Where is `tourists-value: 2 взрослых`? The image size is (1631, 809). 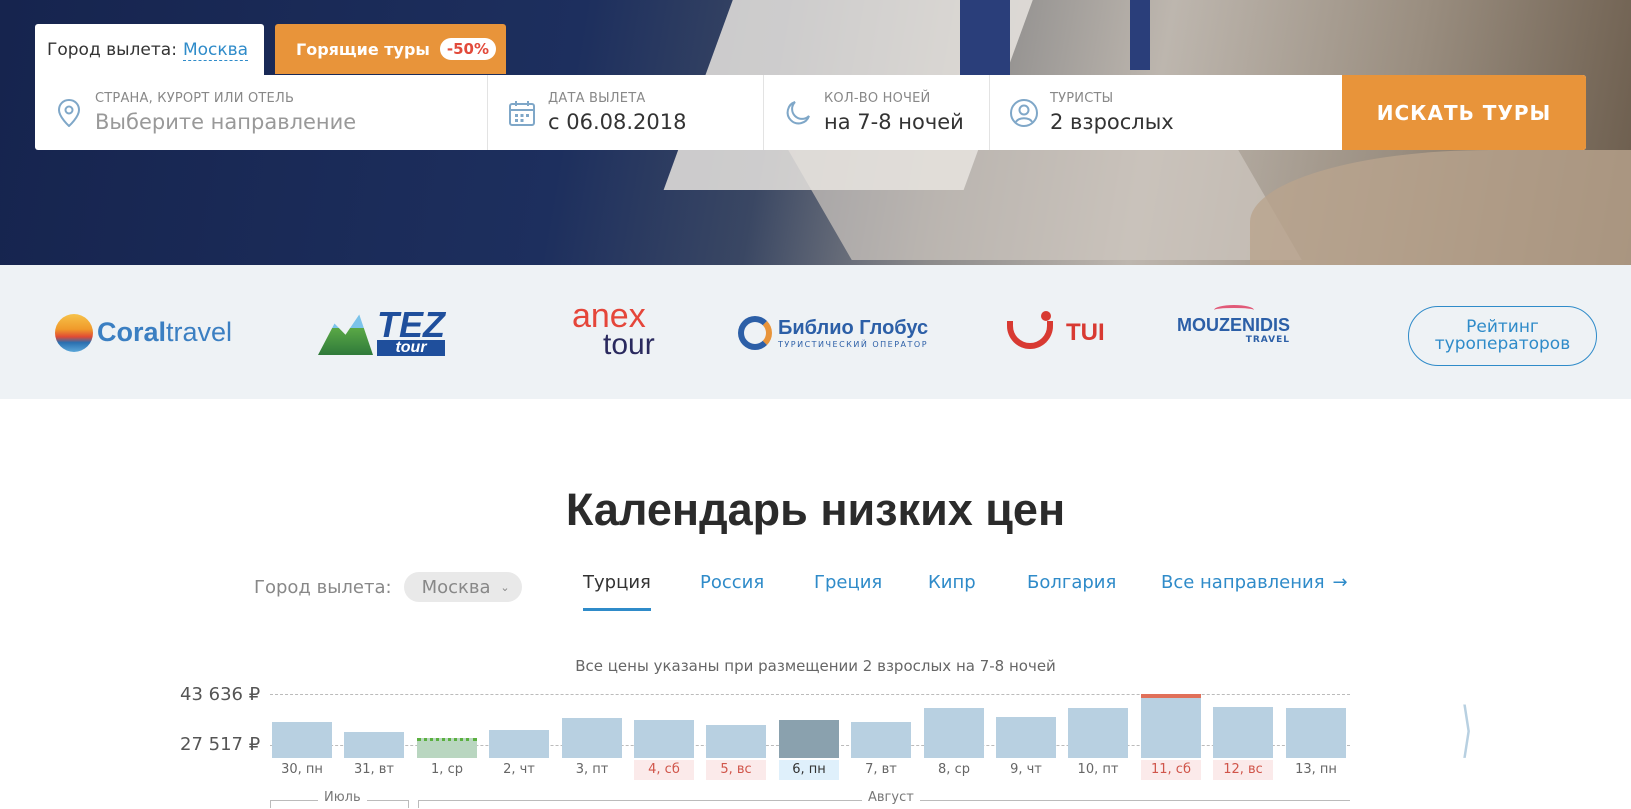 tourists-value: 2 взрослых is located at coordinates (1112, 122).